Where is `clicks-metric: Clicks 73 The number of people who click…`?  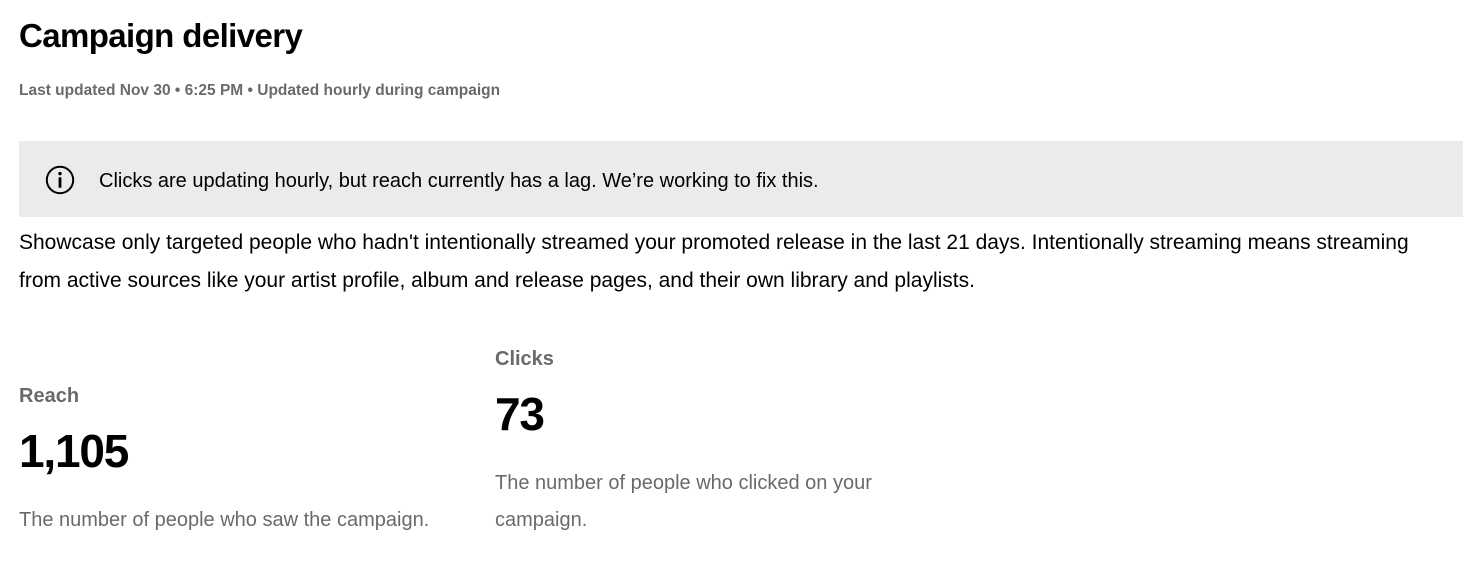
clicks-metric: Clicks 73 The number of people who click… is located at coordinates (730, 441).